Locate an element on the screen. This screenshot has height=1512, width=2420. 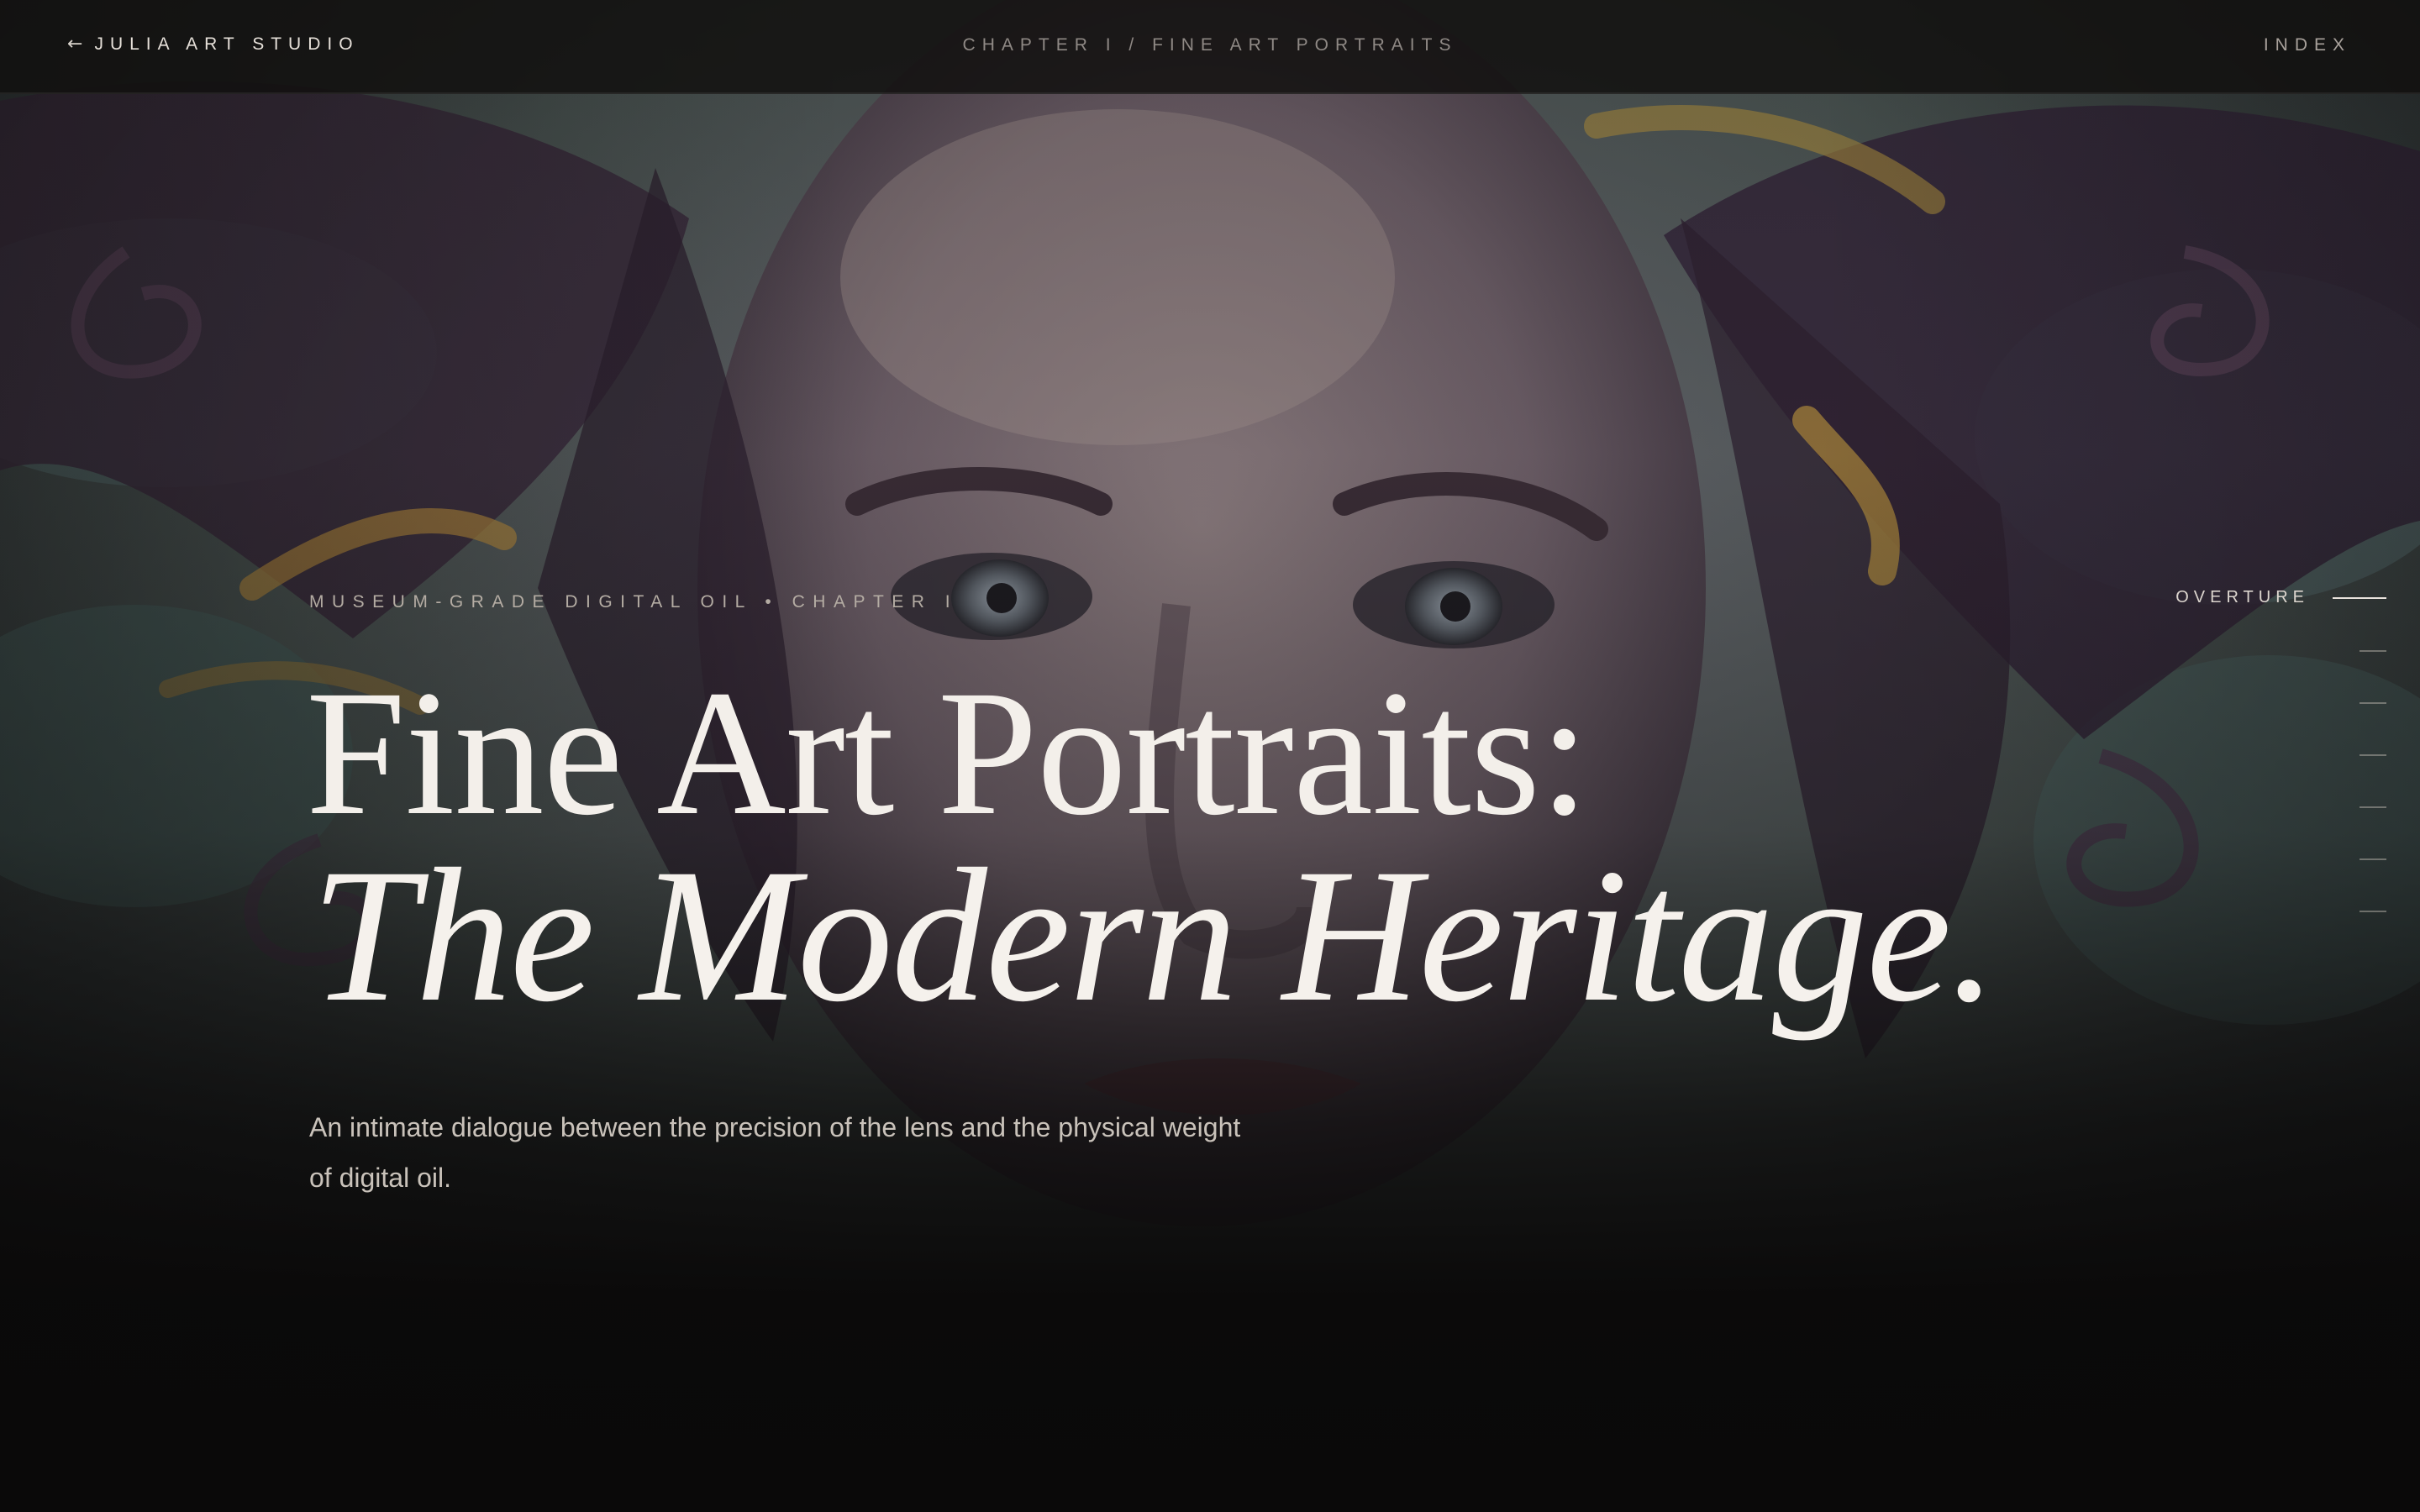
hero-title-line-2: The Modern Heritage. is located at coordinates (1154, 936).